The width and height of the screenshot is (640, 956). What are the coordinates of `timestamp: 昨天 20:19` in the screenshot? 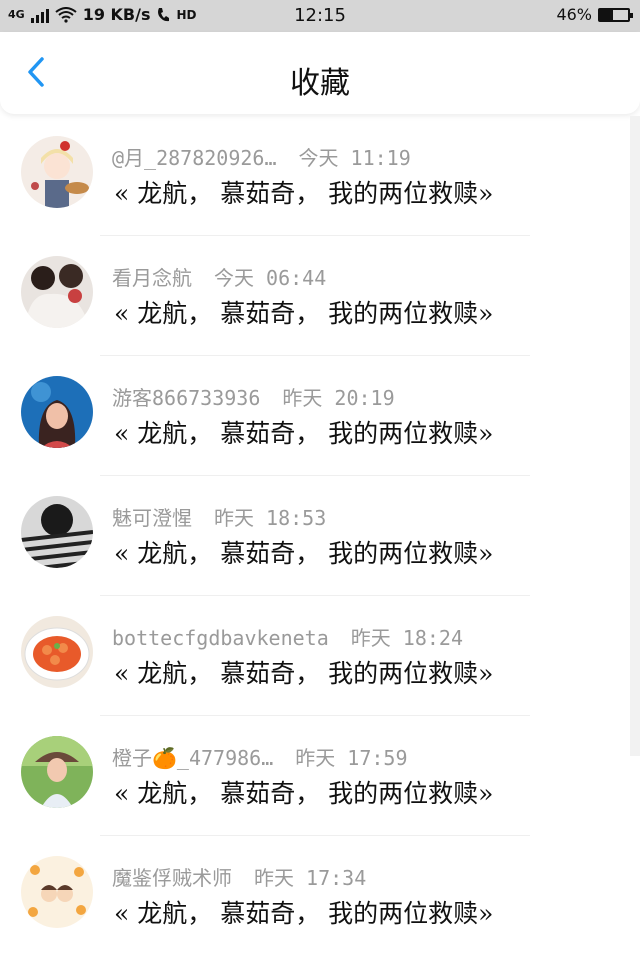 It's located at (338, 398).